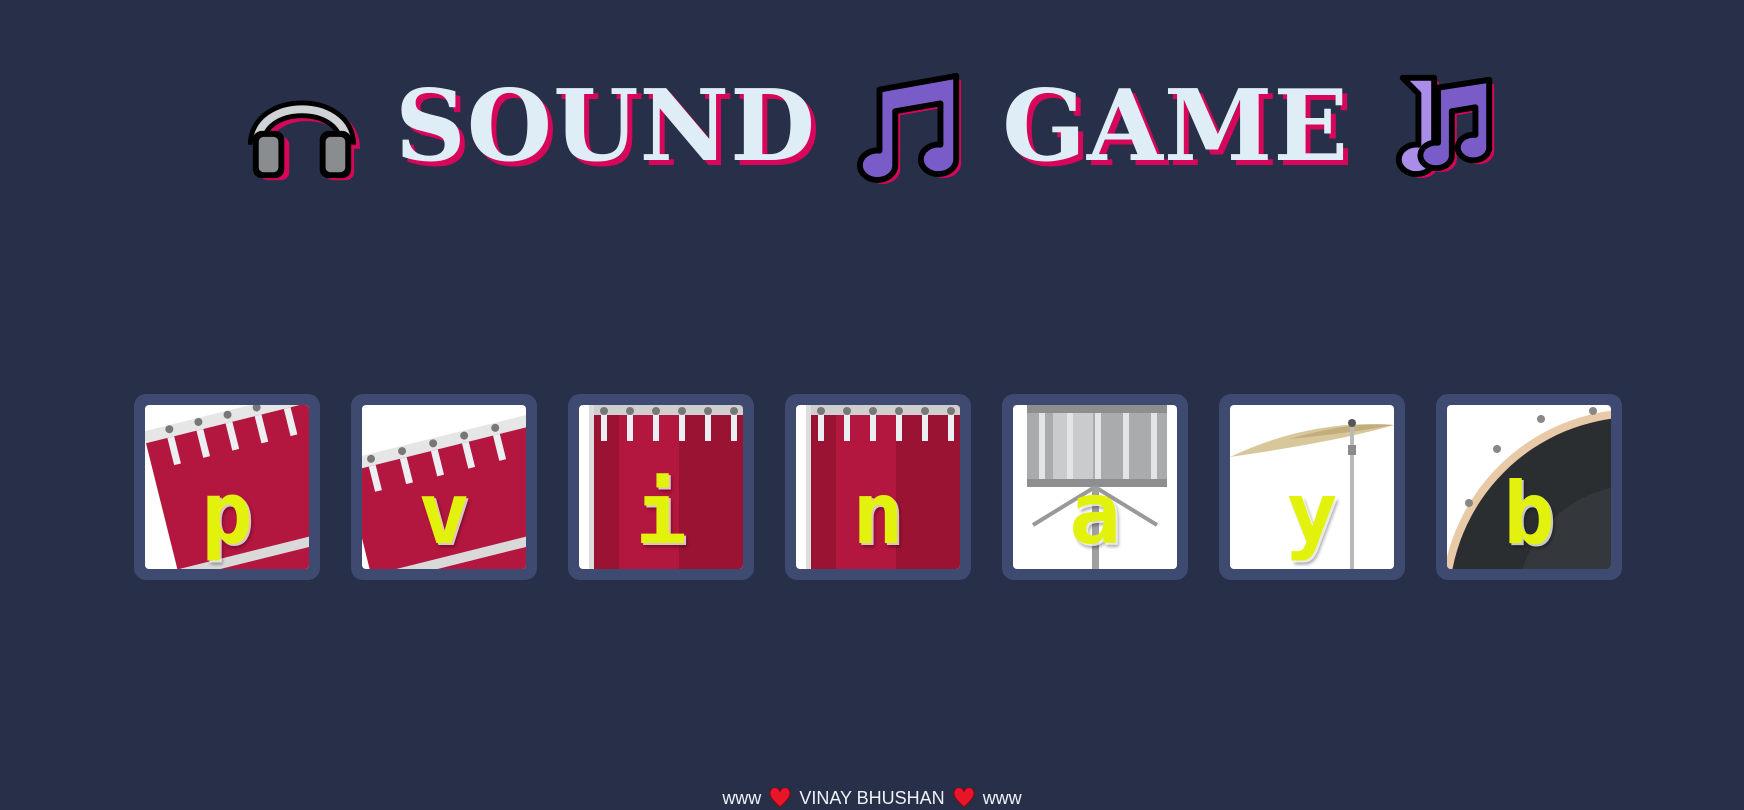 The width and height of the screenshot is (1744, 810). I want to click on drum-key-i: i, so click(661, 487).